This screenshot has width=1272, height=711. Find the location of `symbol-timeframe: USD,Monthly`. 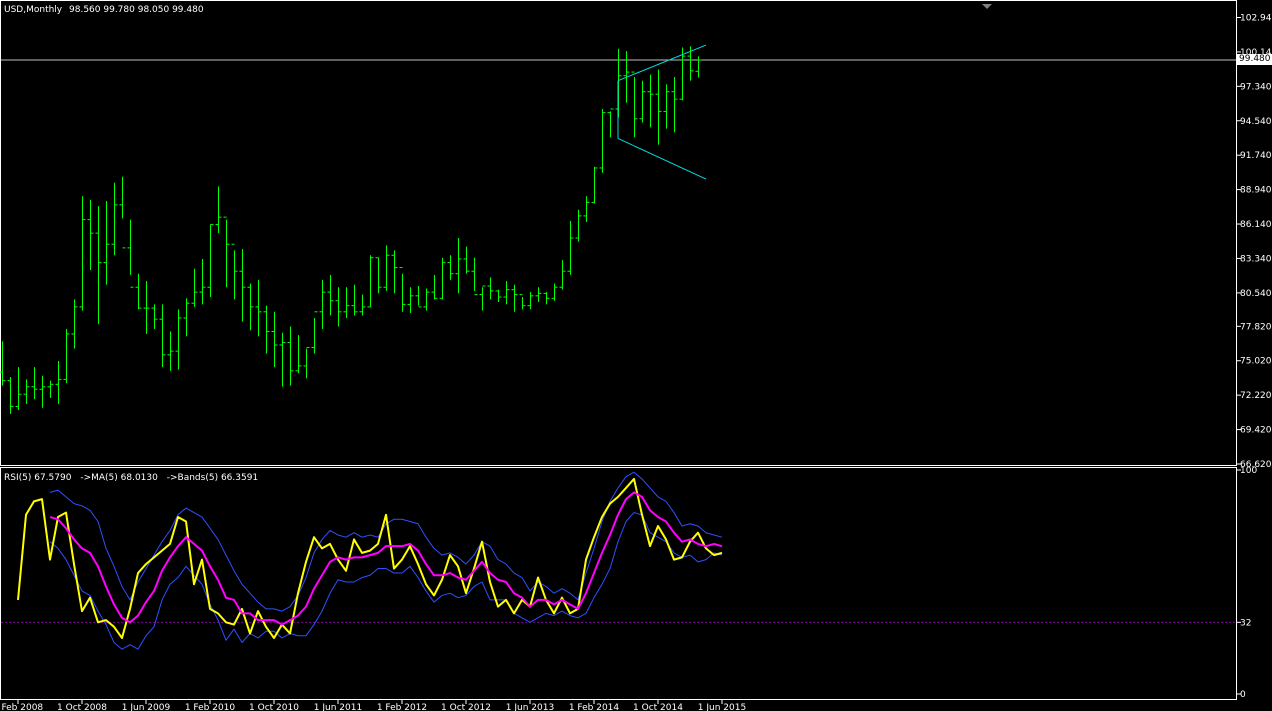

symbol-timeframe: USD,Monthly is located at coordinates (33, 10).